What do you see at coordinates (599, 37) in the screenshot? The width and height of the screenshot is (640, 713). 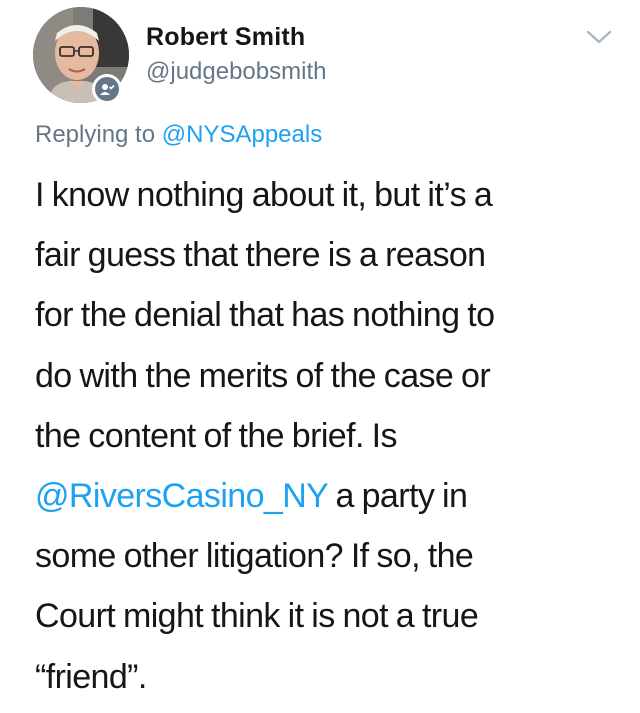 I see `chevron-down-icon` at bounding box center [599, 37].